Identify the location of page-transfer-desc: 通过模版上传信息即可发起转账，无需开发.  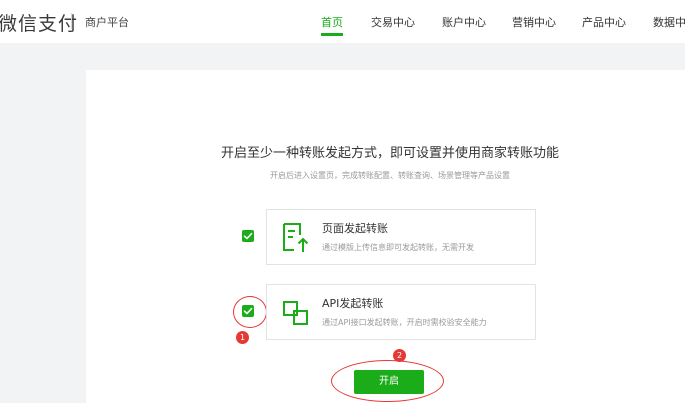
(398, 247).